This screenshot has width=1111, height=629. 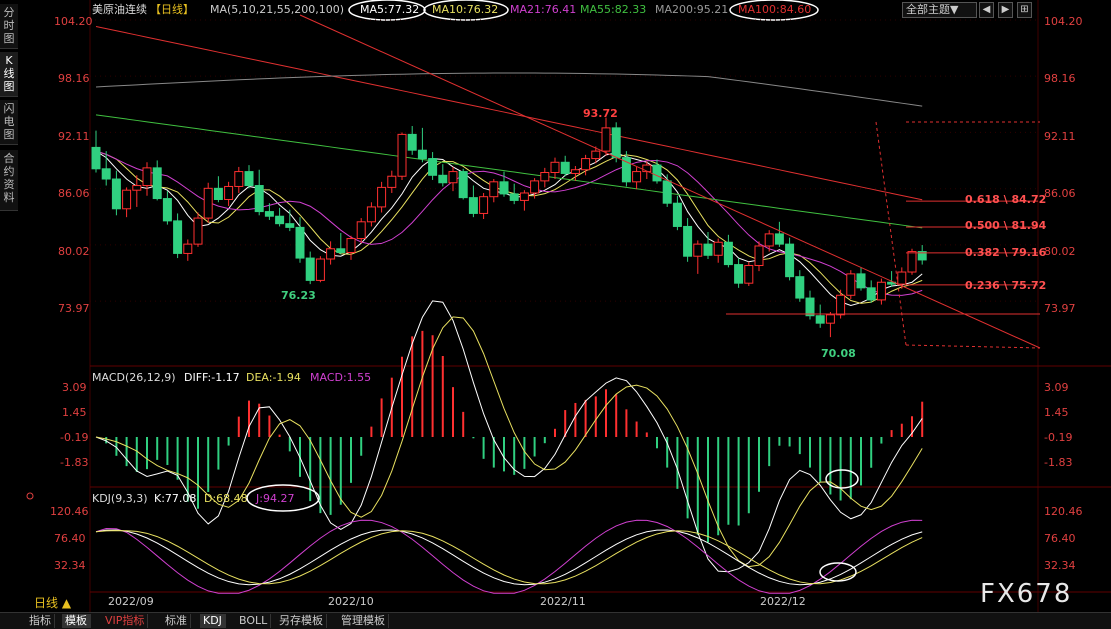 What do you see at coordinates (509, 171) in the screenshot?
I see `ma55-line` at bounding box center [509, 171].